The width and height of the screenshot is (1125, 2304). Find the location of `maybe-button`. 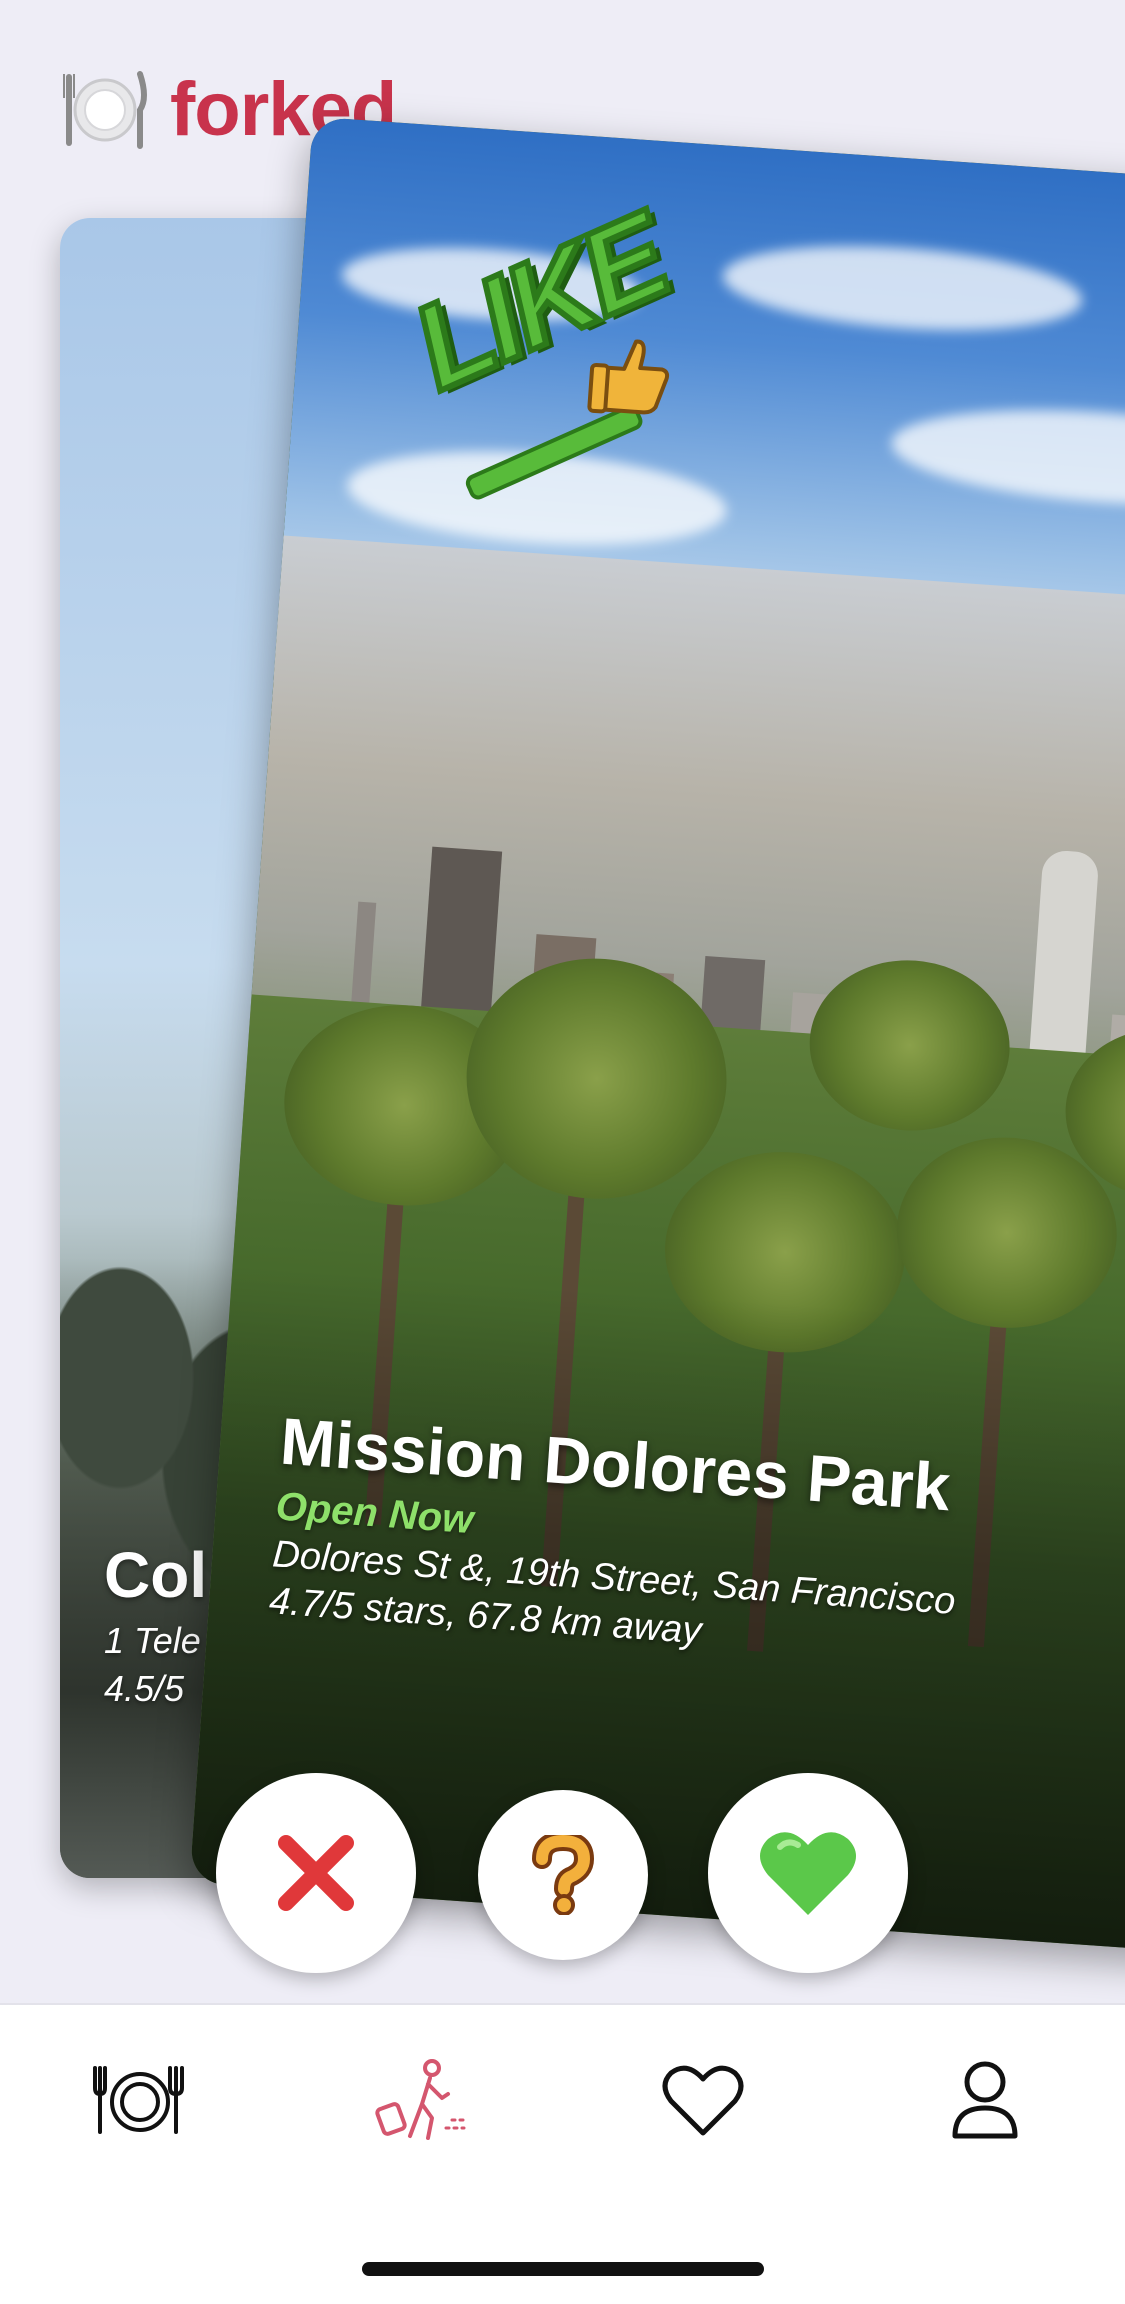

maybe-button is located at coordinates (563, 1875).